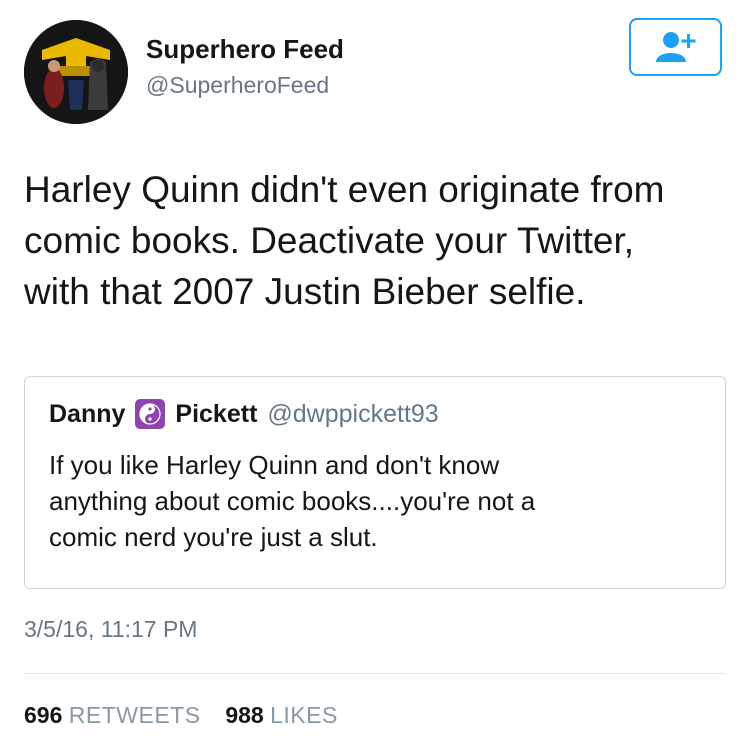 This screenshot has height=755, width=749. What do you see at coordinates (304, 715) in the screenshot?
I see `likes-label: LIKES` at bounding box center [304, 715].